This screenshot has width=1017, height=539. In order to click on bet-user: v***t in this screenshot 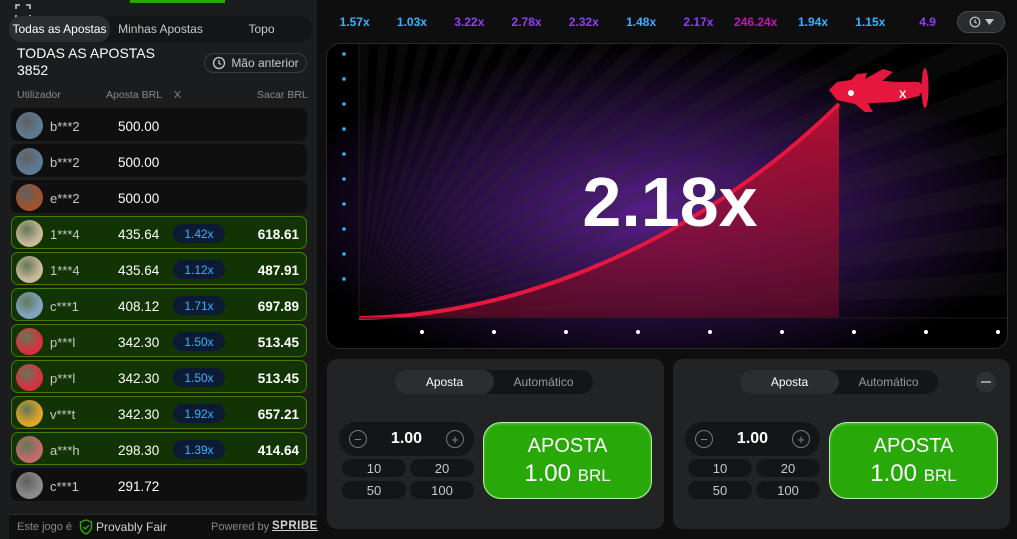, I will do `click(63, 414)`.